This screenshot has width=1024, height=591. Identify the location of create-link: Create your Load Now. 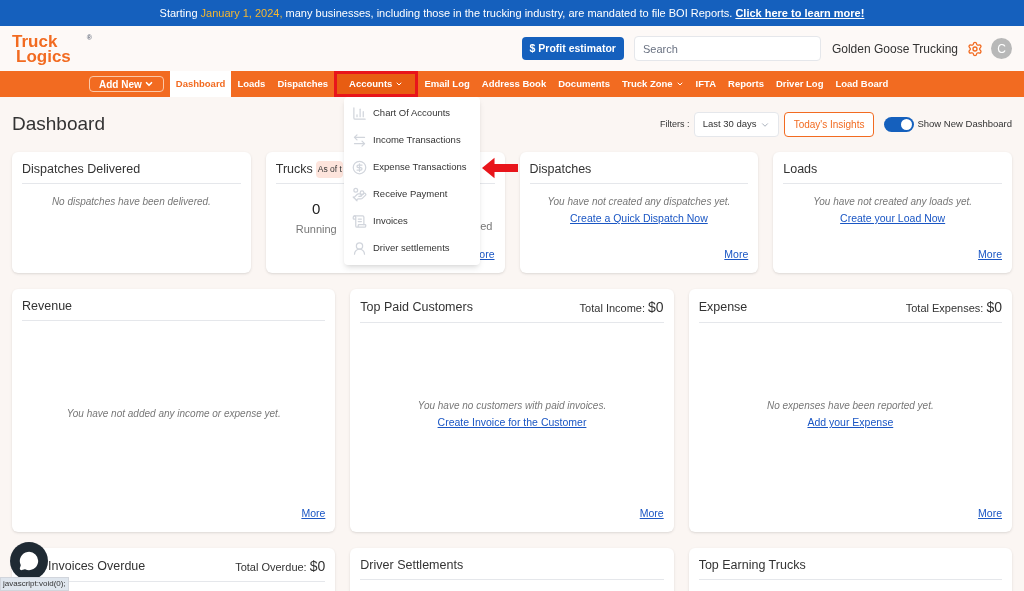
(893, 219).